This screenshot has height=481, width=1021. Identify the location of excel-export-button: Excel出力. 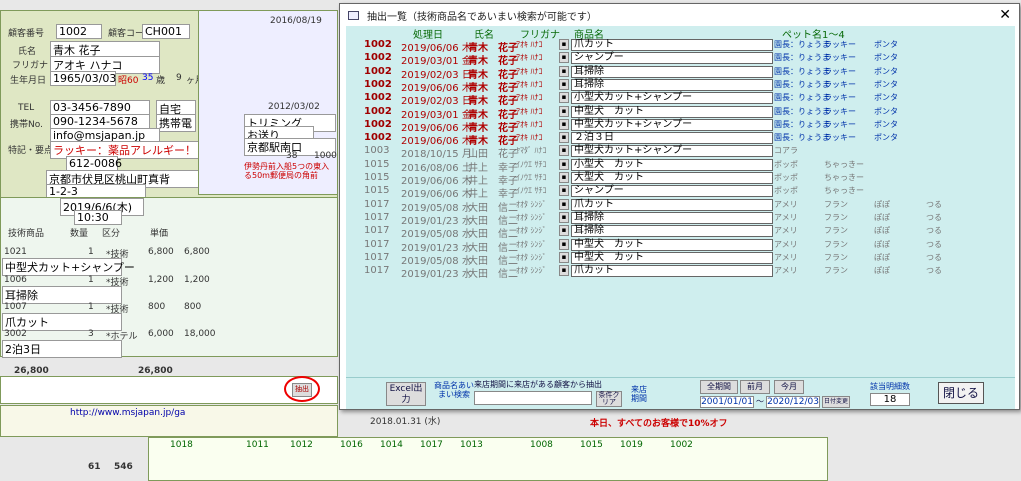
(406, 394).